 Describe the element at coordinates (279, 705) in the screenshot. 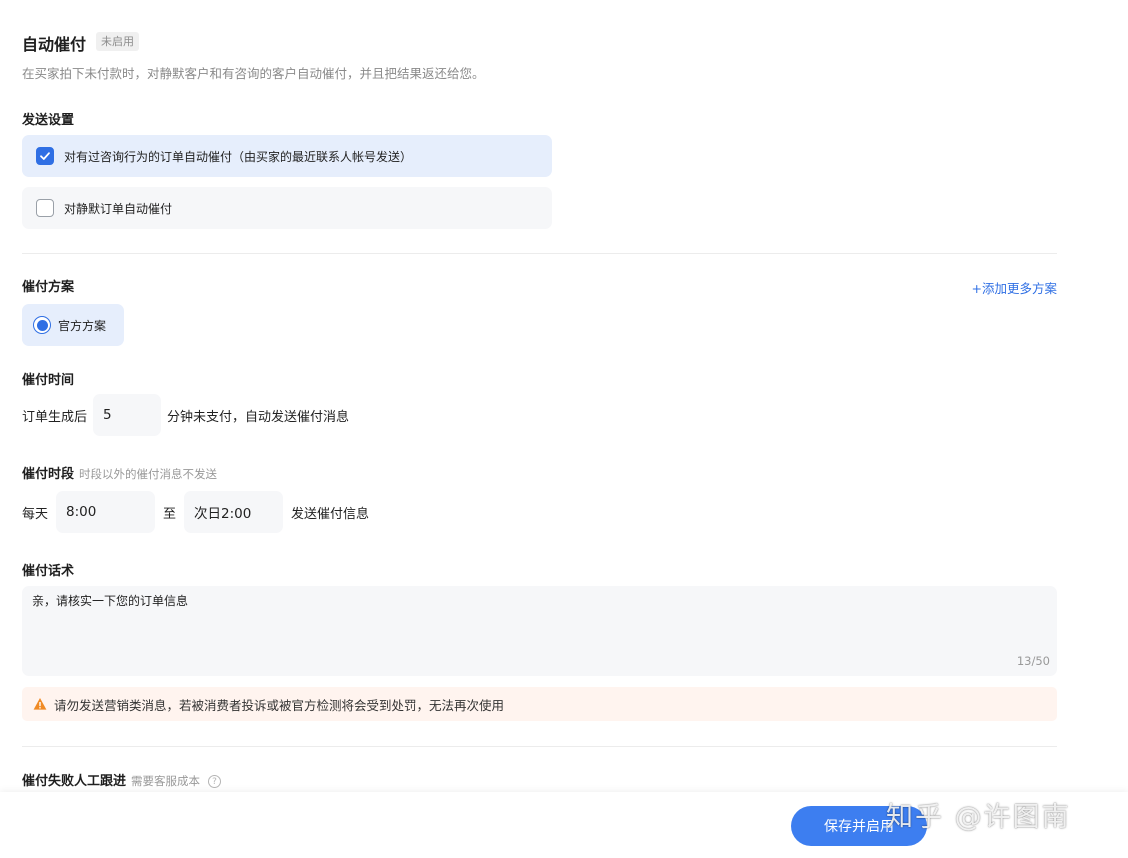

I see `warning-text: 请勿发送营销类消息，若被消费者投诉或被官方检测将会受到处罚，无法再次使用` at that location.